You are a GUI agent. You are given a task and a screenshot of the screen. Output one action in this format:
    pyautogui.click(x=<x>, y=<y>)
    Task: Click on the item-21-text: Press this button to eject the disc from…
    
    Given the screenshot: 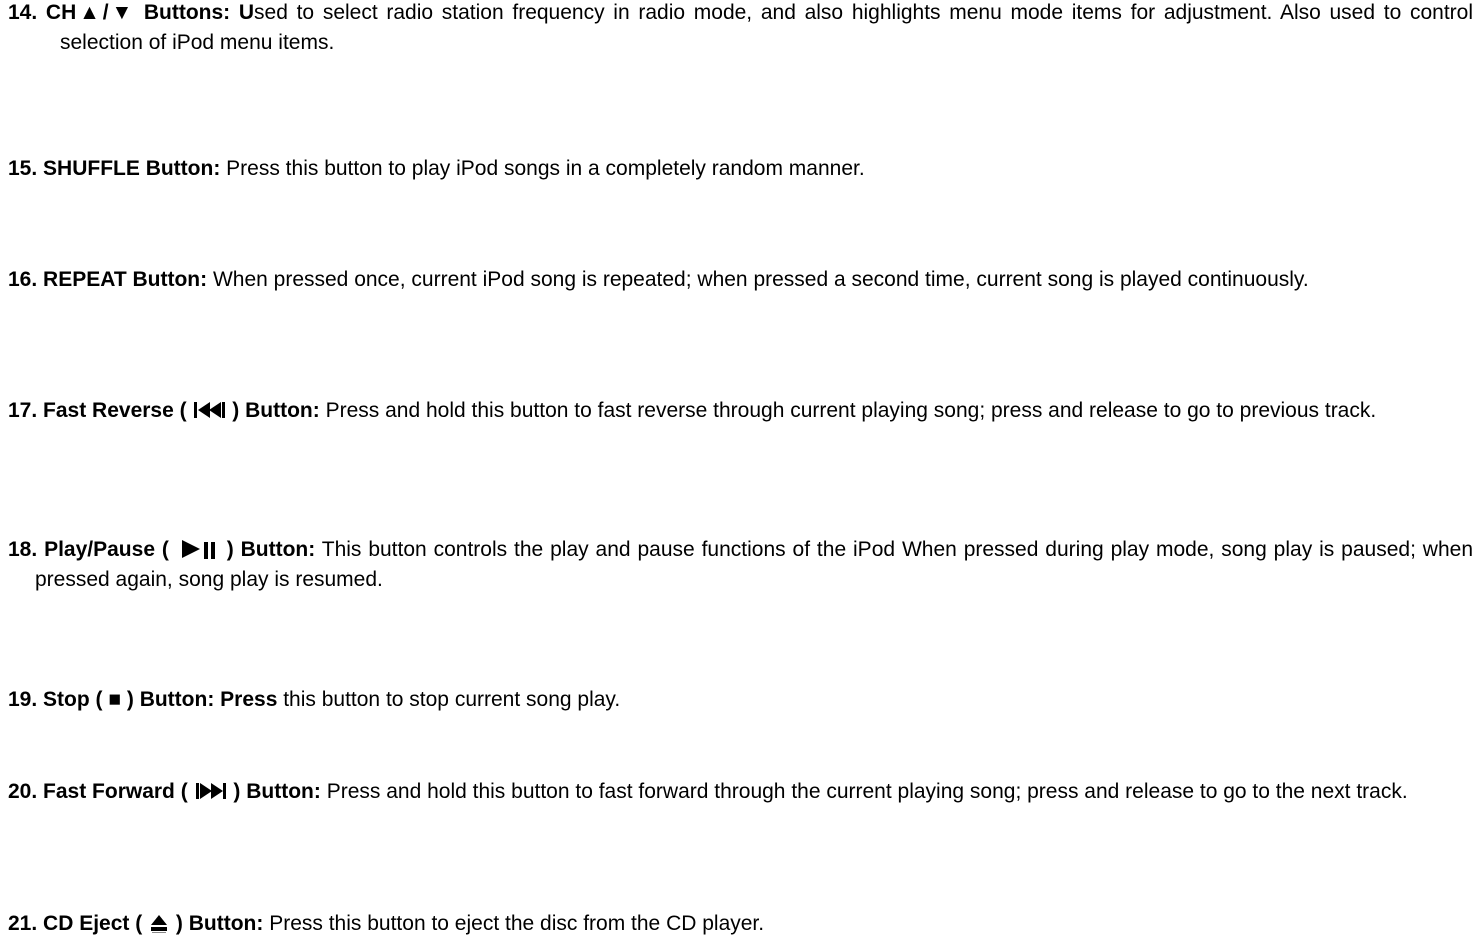 What is the action you would take?
    pyautogui.click(x=514, y=923)
    